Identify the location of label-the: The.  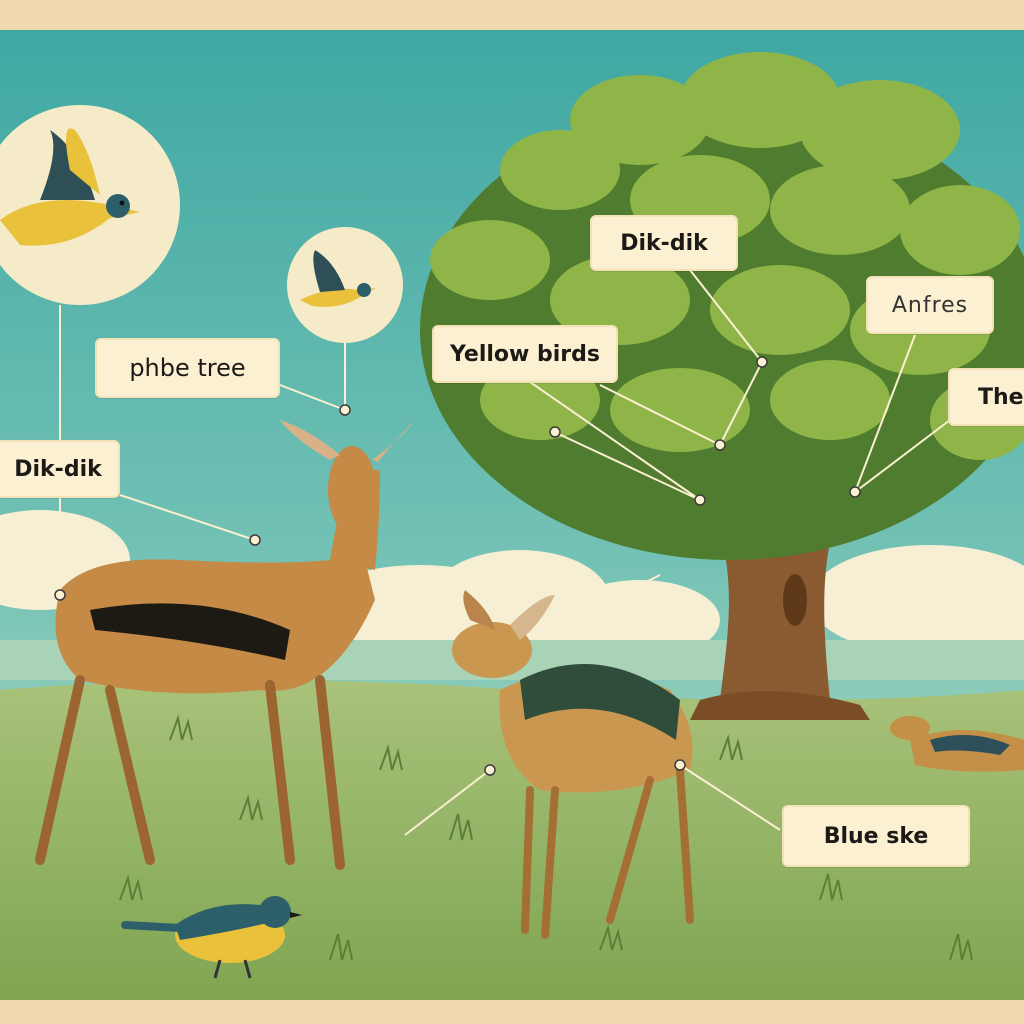
(986, 397).